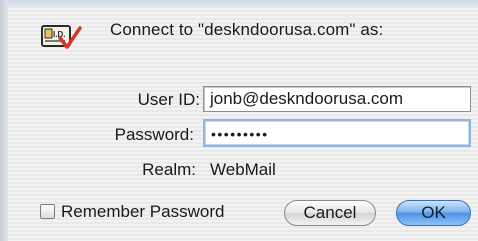 The width and height of the screenshot is (478, 241). I want to click on user-id-label: User ID:, so click(168, 99).